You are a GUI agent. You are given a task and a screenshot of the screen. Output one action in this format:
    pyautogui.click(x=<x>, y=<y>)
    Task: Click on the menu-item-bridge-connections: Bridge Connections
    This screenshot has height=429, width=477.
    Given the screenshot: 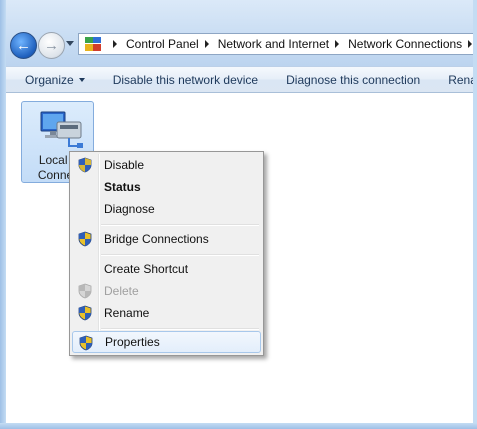 What is the action you would take?
    pyautogui.click(x=166, y=239)
    